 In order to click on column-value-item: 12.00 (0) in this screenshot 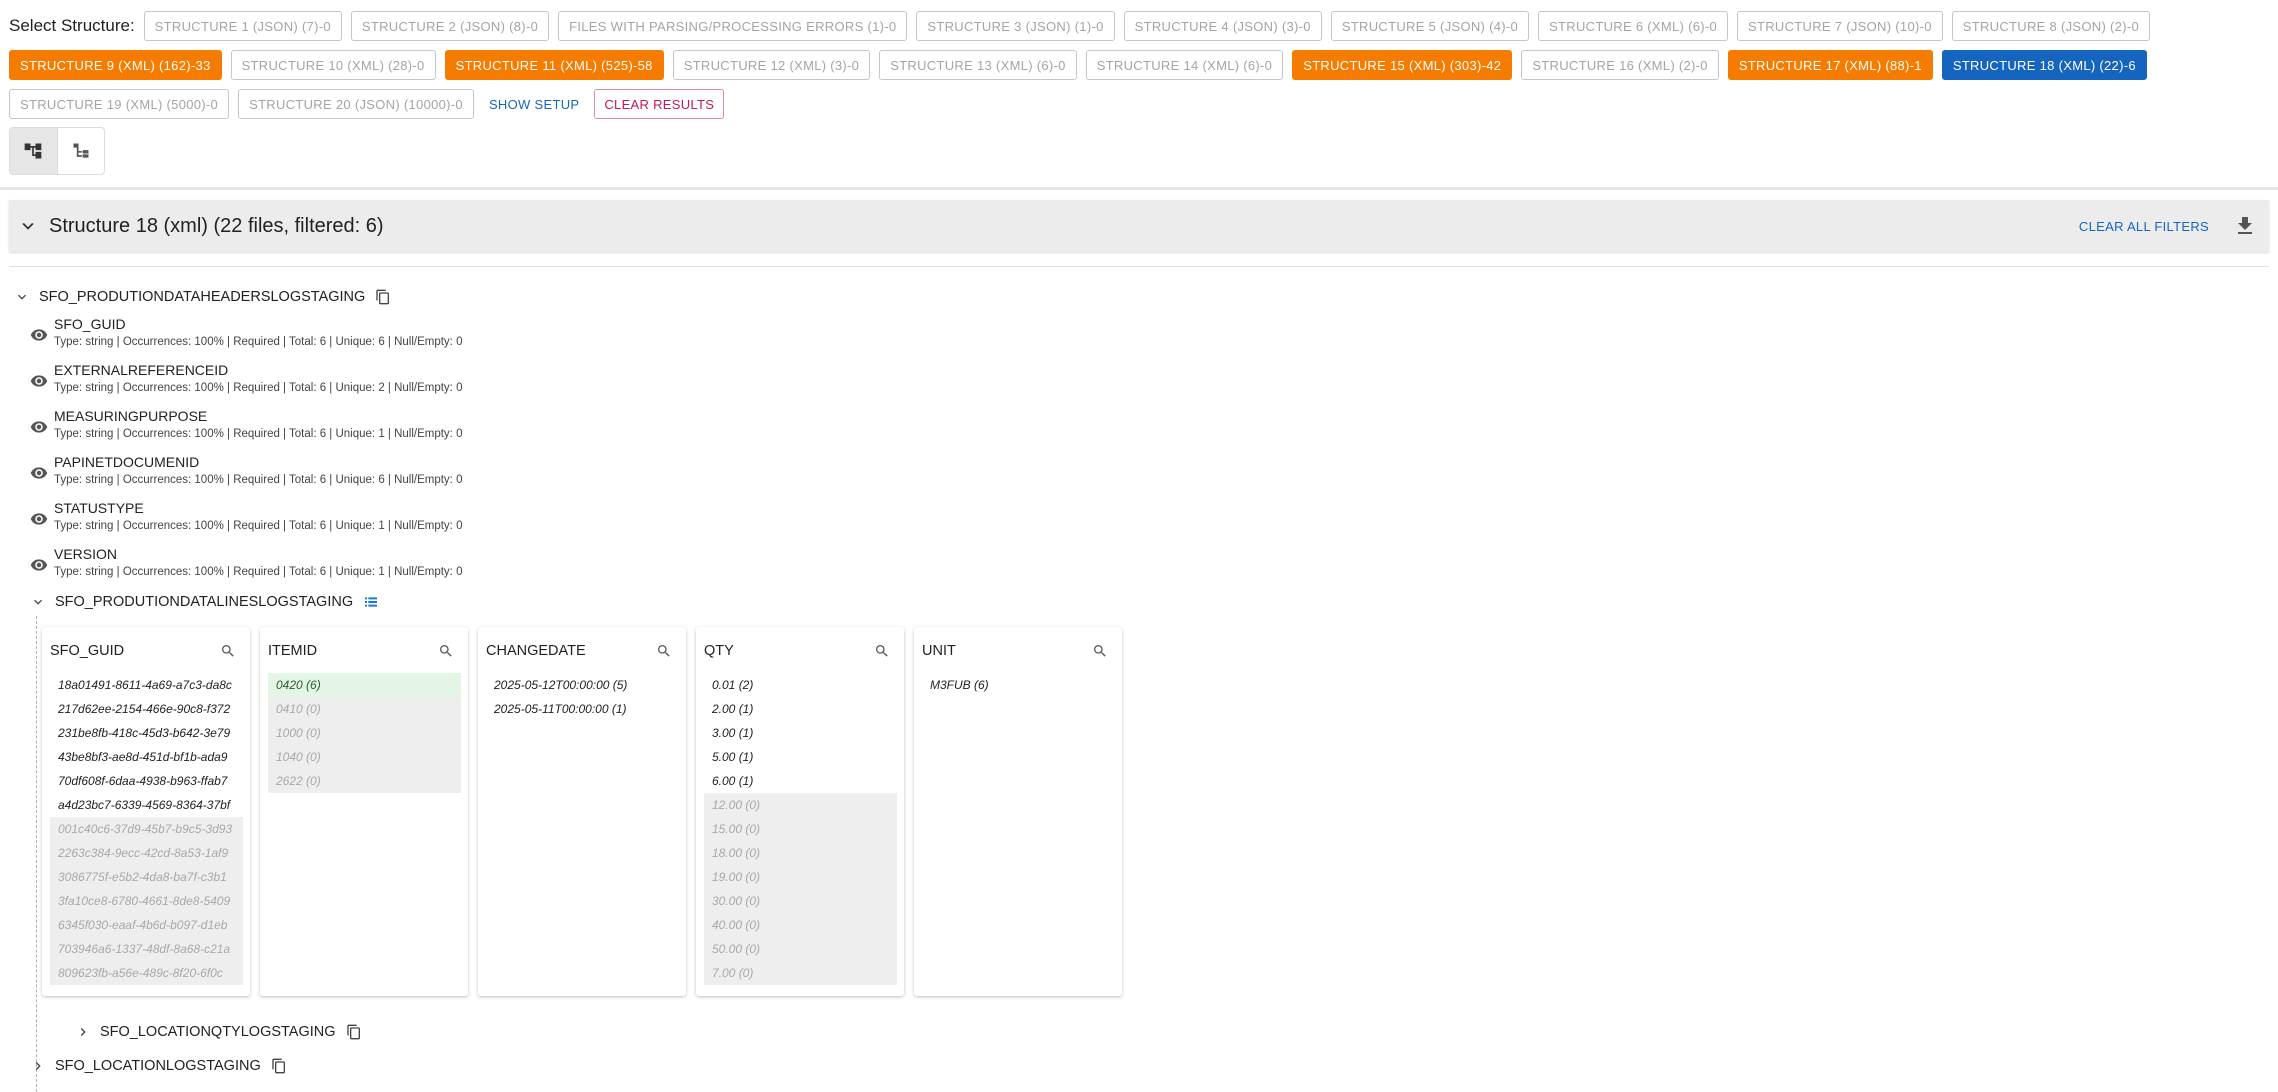, I will do `click(800, 805)`.